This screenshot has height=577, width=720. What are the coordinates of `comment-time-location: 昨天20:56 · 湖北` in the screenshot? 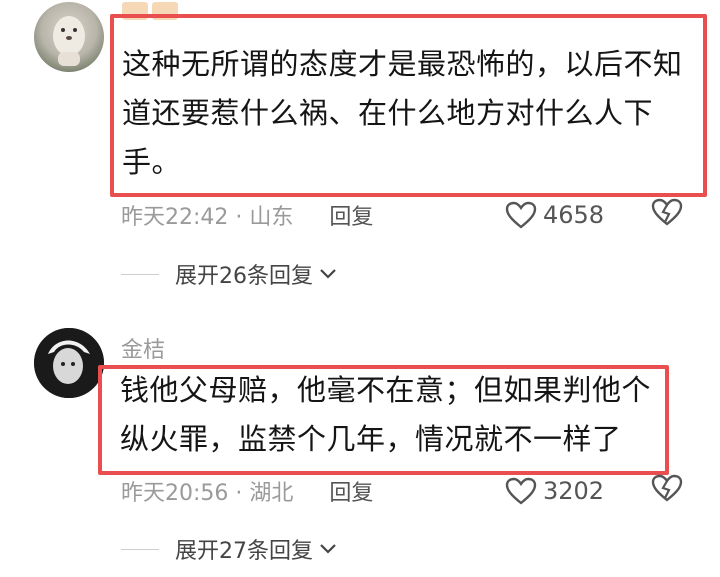 It's located at (207, 493).